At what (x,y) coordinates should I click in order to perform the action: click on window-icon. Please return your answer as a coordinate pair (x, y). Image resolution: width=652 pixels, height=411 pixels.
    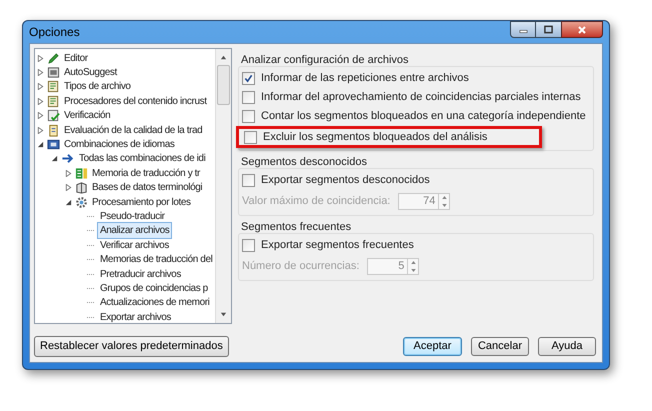
    Looking at the image, I should click on (53, 73).